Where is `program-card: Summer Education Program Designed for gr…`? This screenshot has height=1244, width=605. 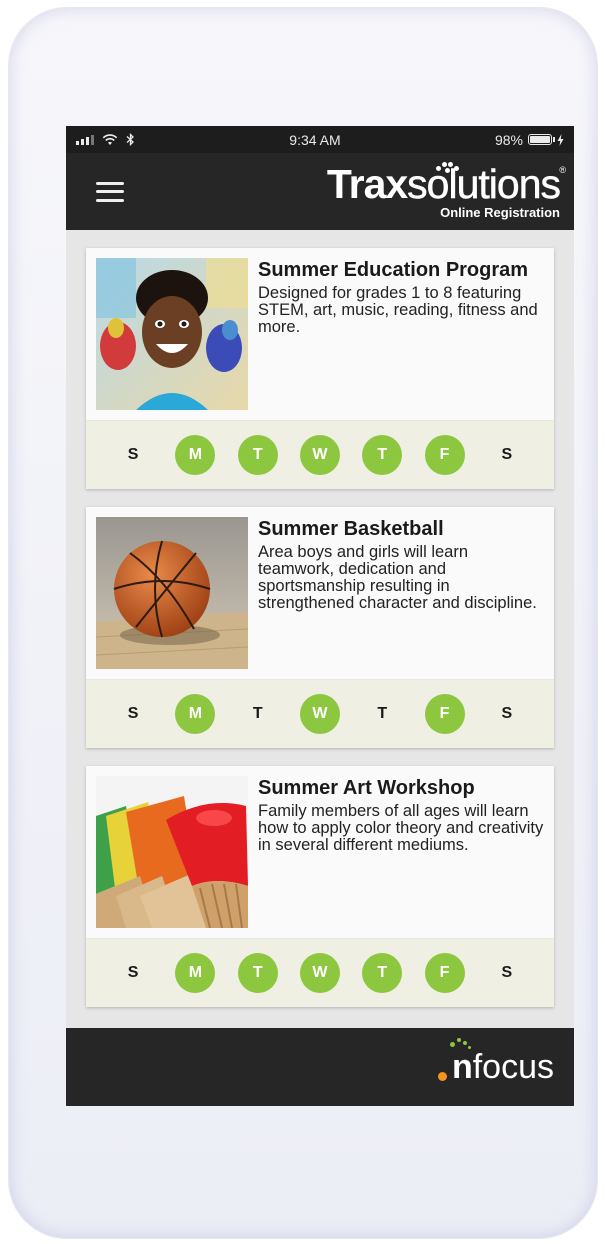 program-card: Summer Education Program Designed for gr… is located at coordinates (320, 368).